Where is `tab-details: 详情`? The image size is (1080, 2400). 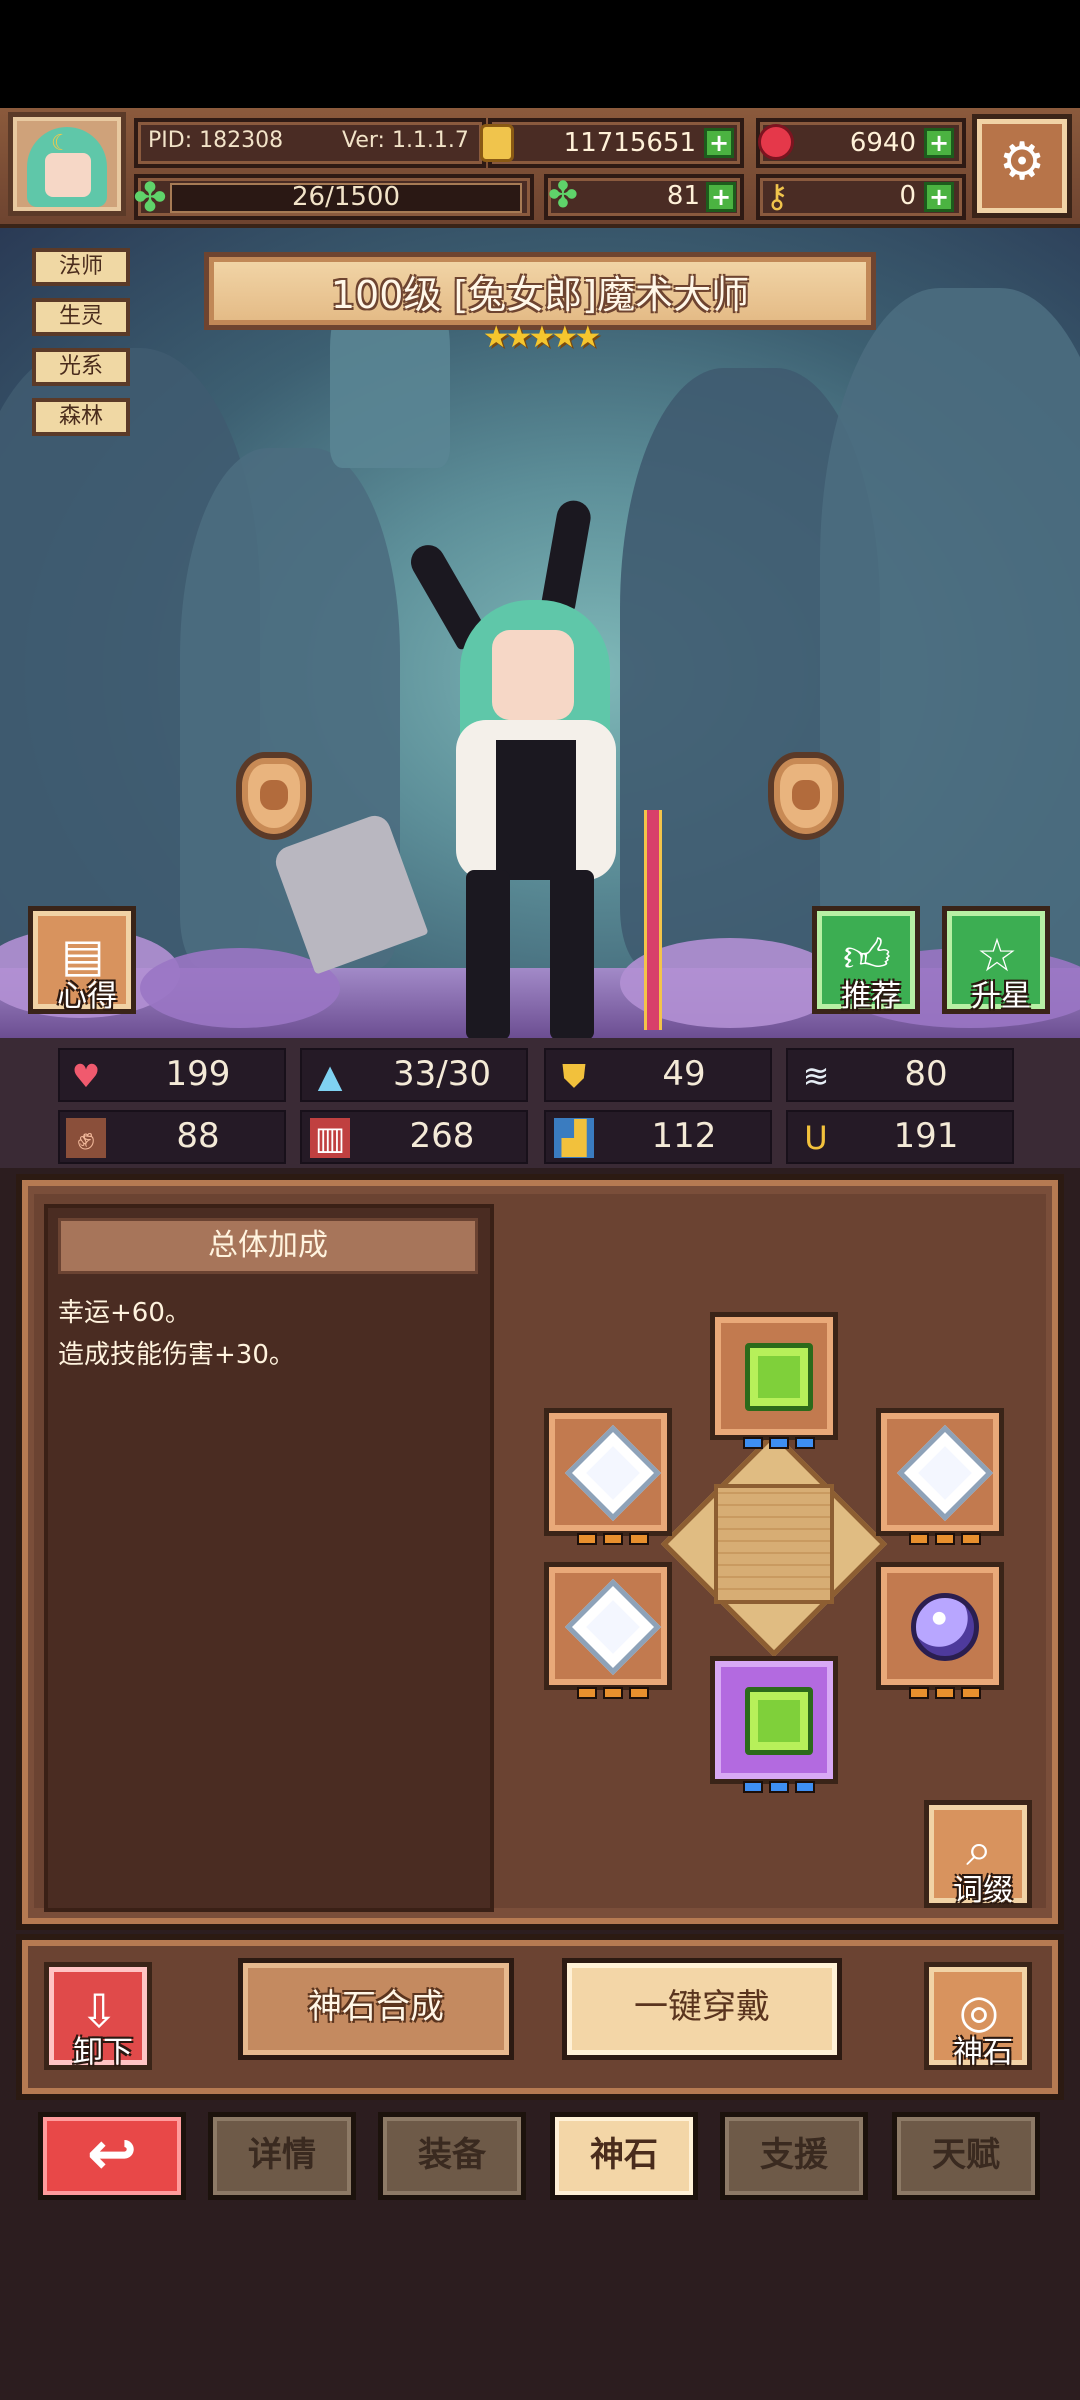 tab-details: 详情 is located at coordinates (282, 2156).